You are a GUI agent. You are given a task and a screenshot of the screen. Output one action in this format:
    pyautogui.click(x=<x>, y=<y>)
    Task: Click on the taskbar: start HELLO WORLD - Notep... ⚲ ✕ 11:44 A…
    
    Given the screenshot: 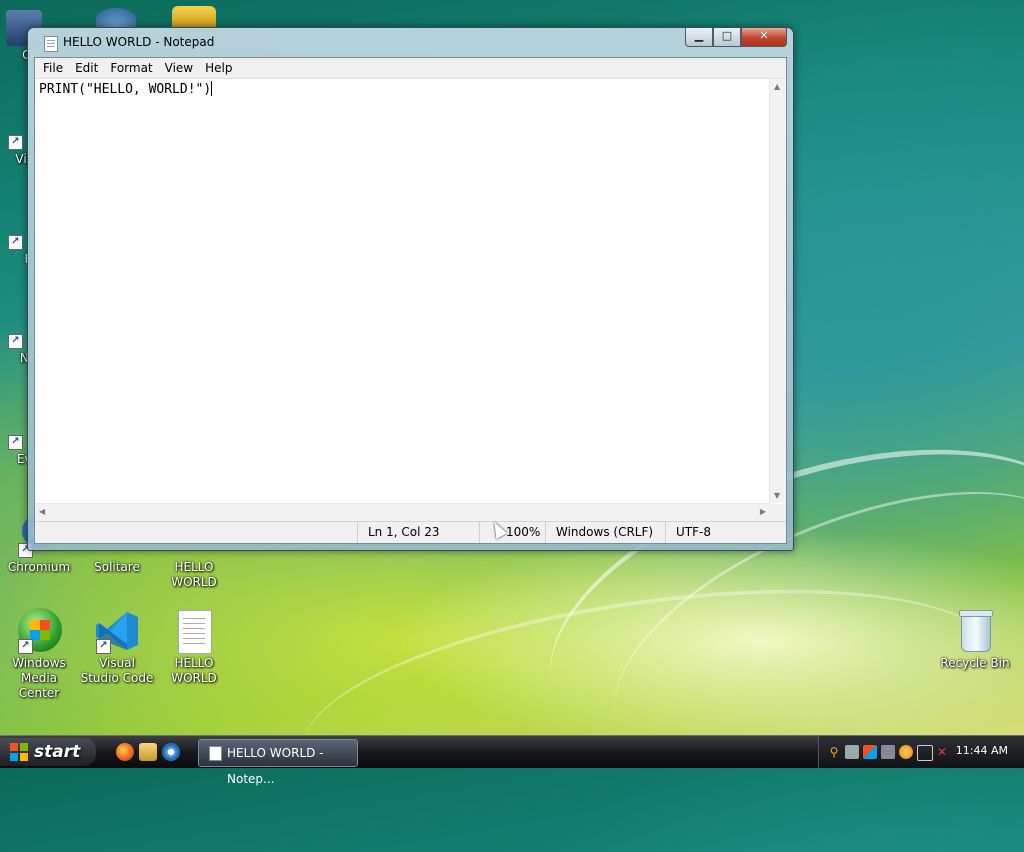 What is the action you would take?
    pyautogui.click(x=512, y=760)
    